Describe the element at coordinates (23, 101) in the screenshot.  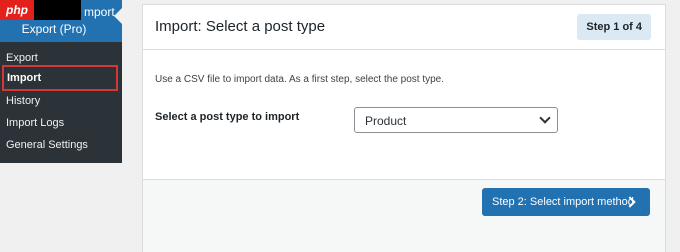
I see `sidebar-item-history: History` at that location.